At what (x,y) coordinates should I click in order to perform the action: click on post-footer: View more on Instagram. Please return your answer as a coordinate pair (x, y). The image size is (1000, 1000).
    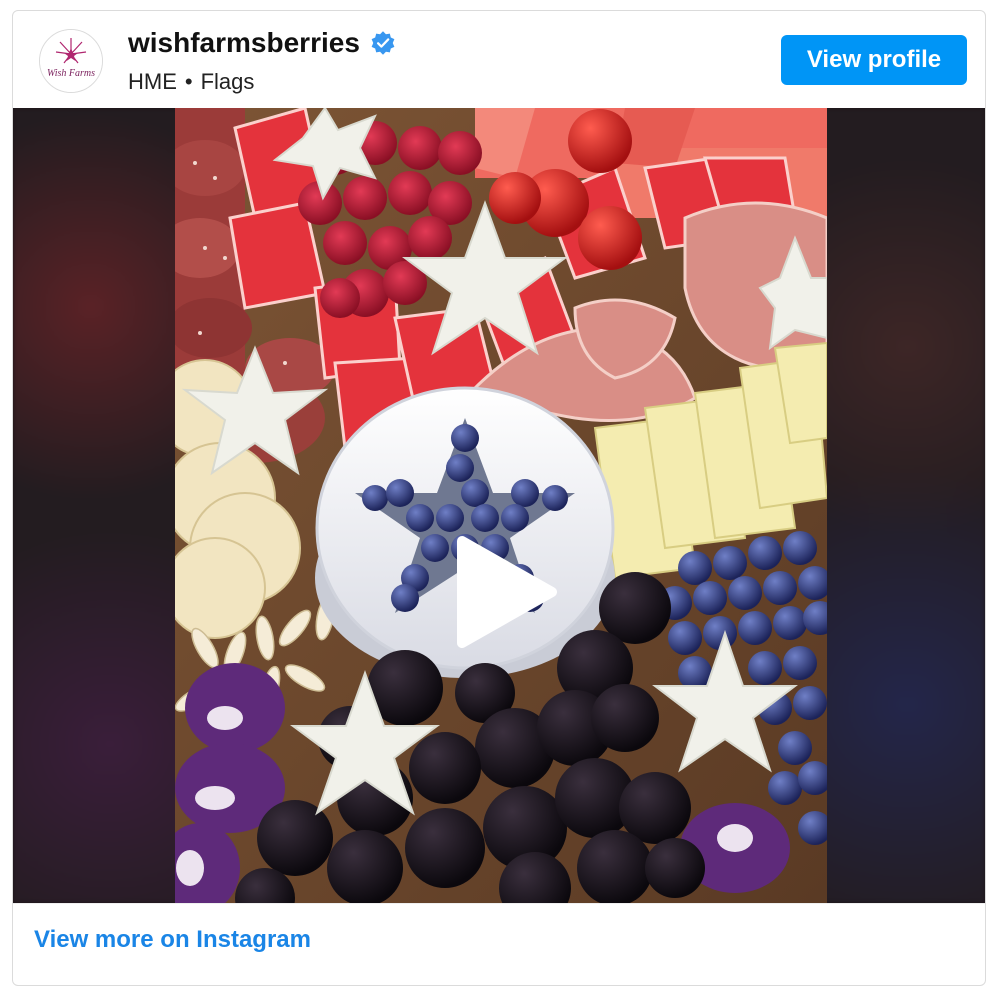
    Looking at the image, I should click on (499, 944).